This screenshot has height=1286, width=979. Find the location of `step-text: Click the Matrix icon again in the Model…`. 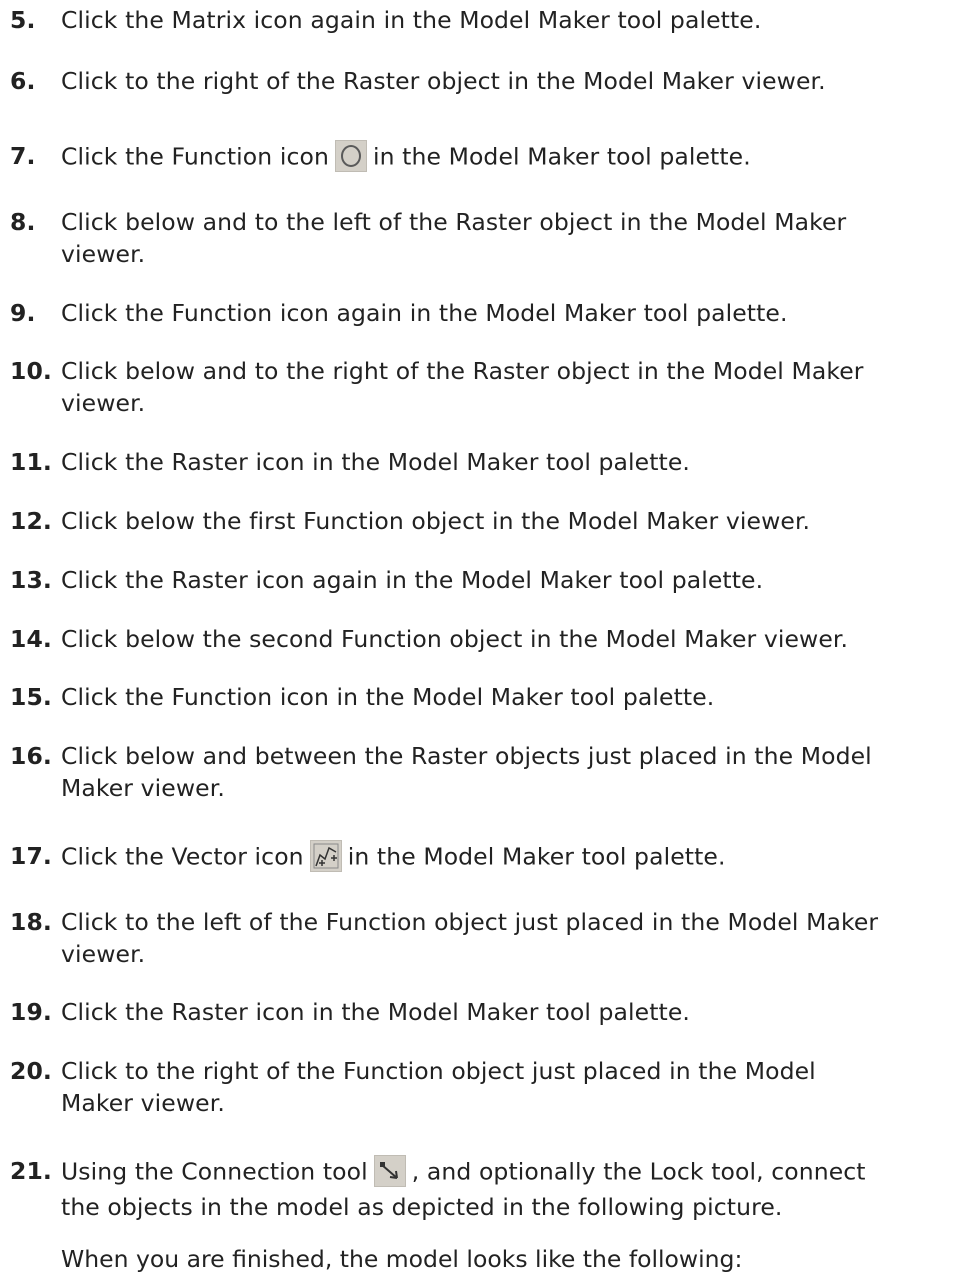

step-text: Click the Matrix icon again in the Model… is located at coordinates (411, 20).